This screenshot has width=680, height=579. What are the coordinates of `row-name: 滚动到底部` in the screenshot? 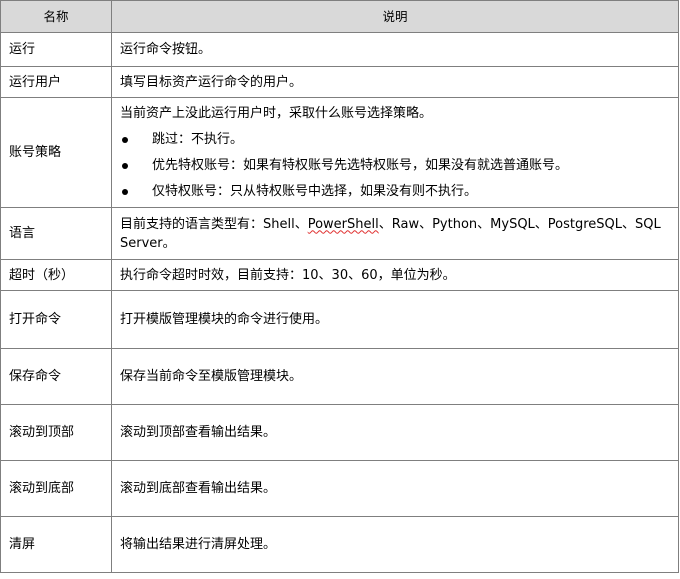 It's located at (56, 488).